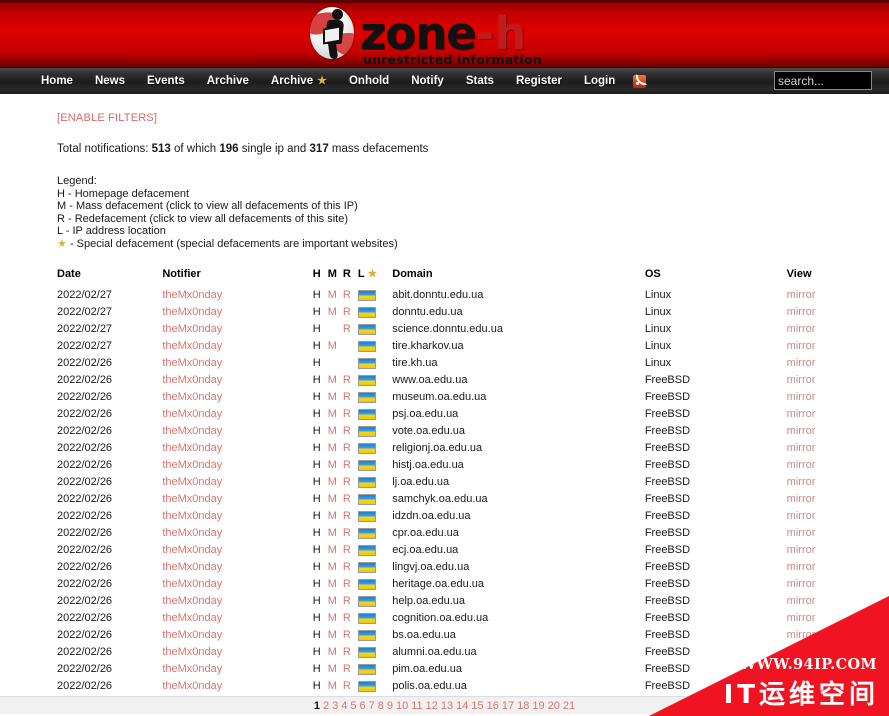 This screenshot has height=716, width=889. What do you see at coordinates (317, 706) in the screenshot?
I see `pagination-page-1: 1` at bounding box center [317, 706].